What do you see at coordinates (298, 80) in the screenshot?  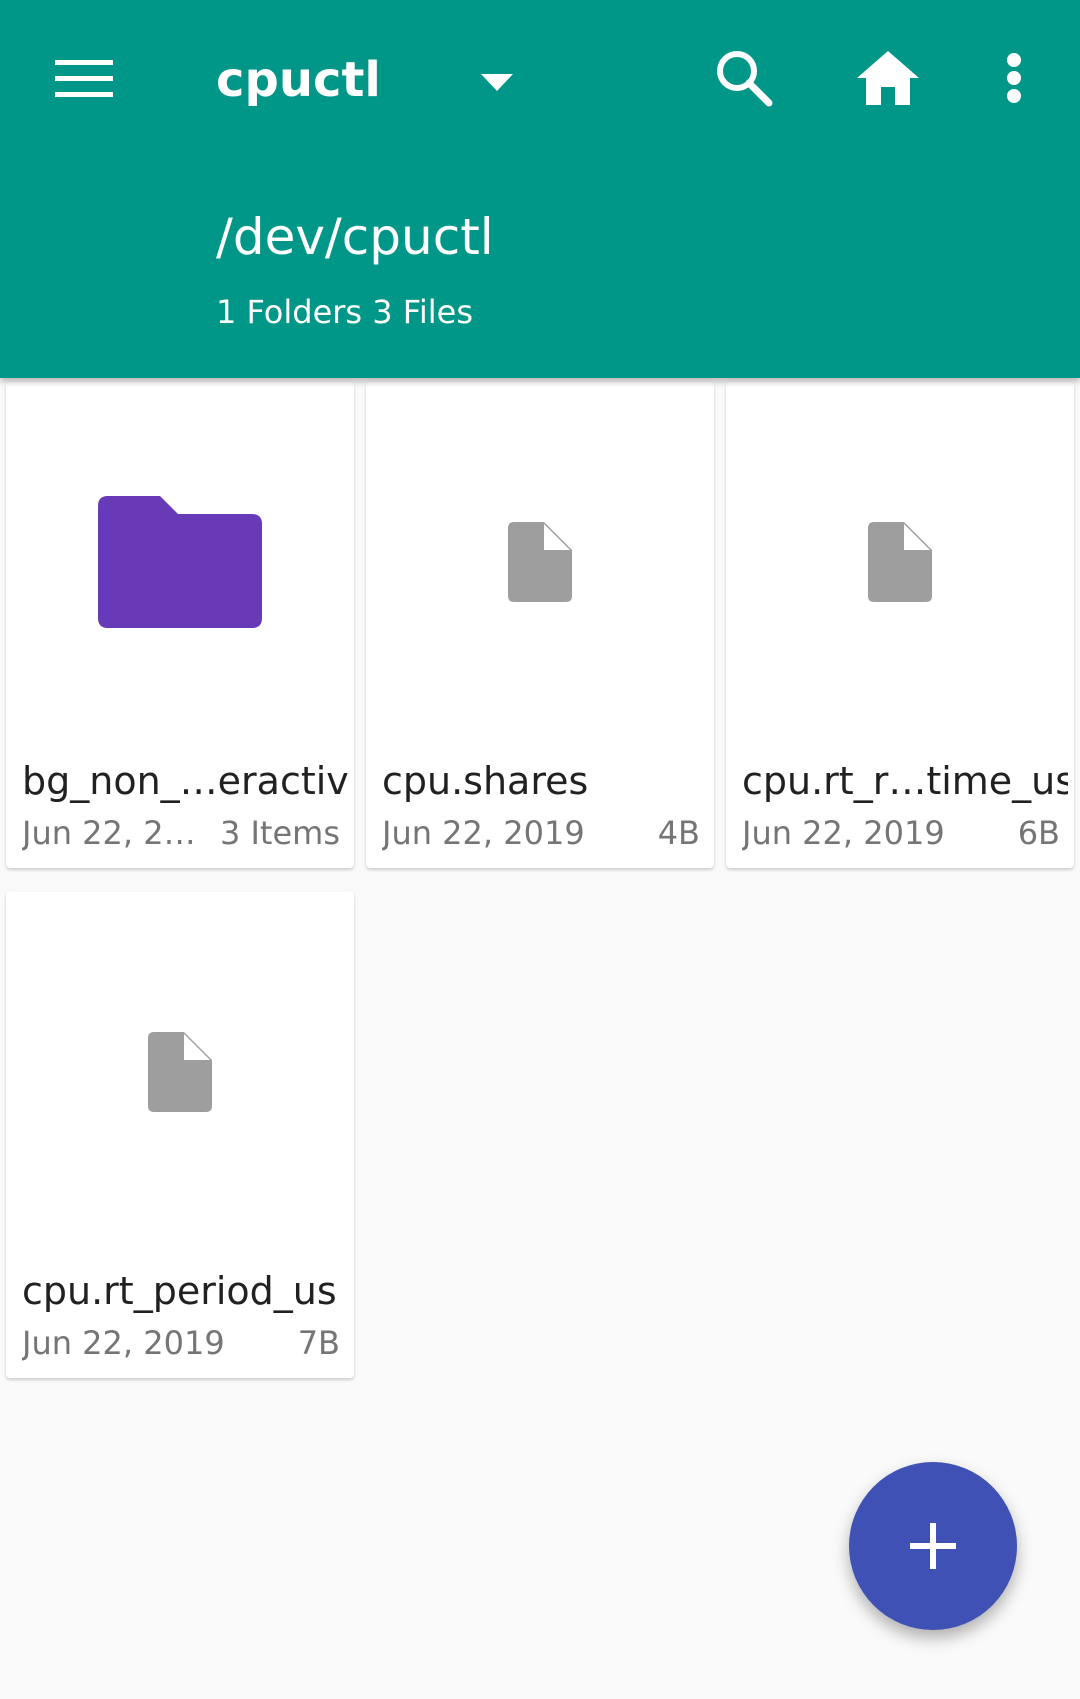 I see `toolbar-title: cpuctl` at bounding box center [298, 80].